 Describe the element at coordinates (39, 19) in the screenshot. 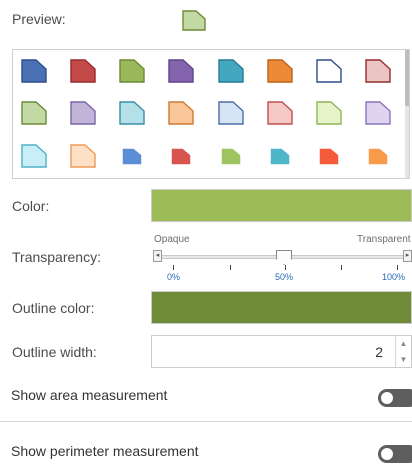

I see `preview-label: Preview:` at that location.